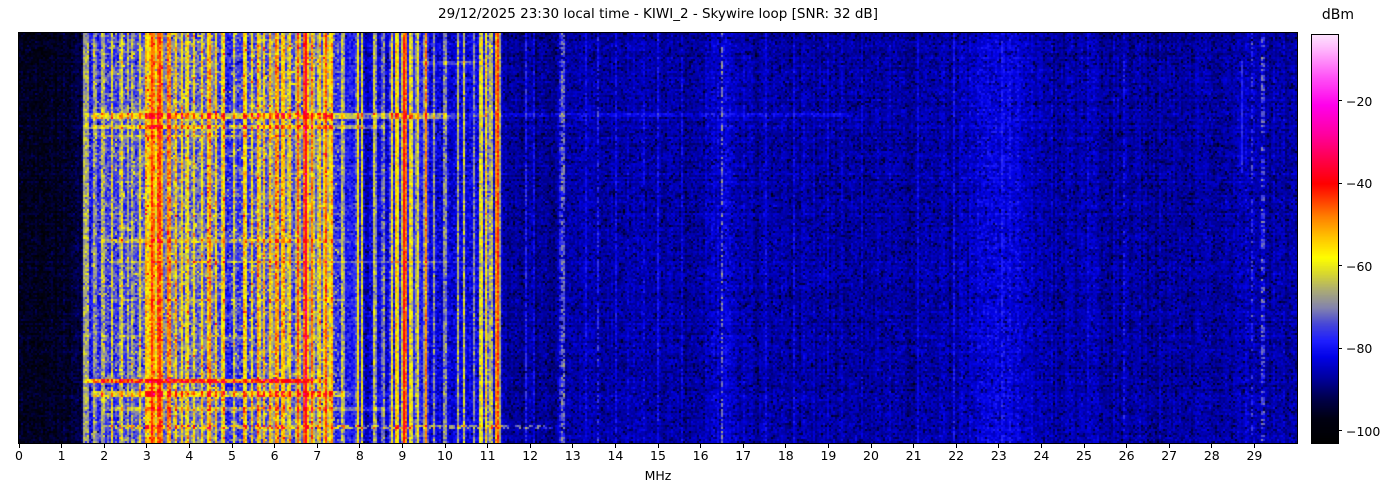 This screenshot has height=500, width=1400. I want to click on x-tick-label: 4, so click(189, 455).